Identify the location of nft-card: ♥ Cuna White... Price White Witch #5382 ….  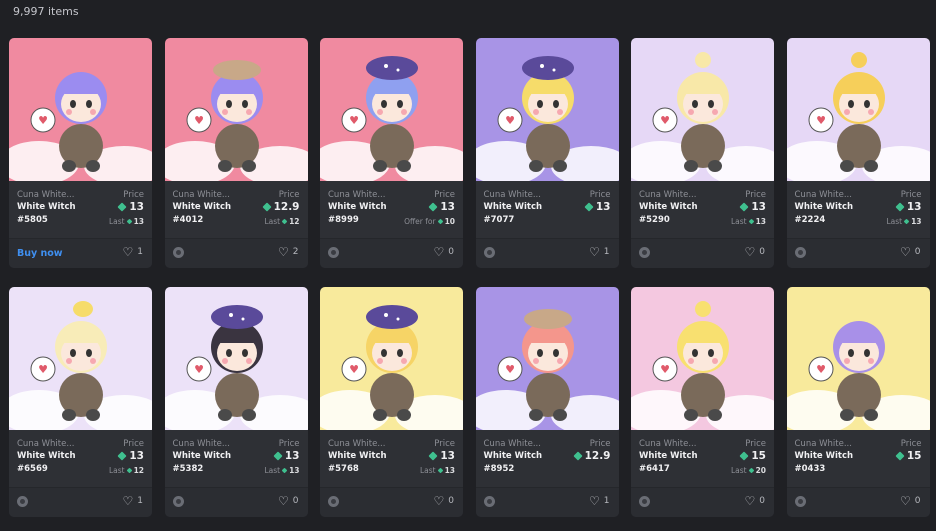
(236, 402).